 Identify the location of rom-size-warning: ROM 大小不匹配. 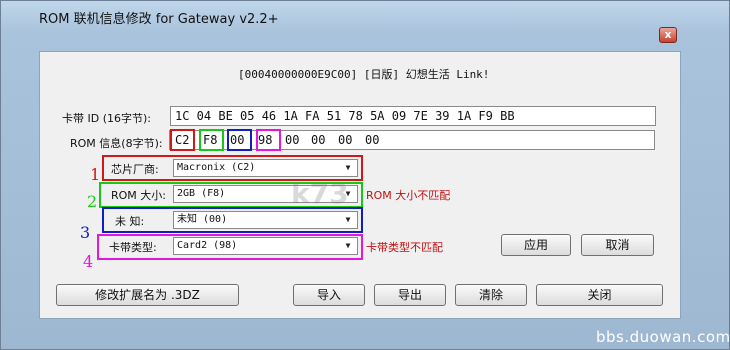
(408, 195).